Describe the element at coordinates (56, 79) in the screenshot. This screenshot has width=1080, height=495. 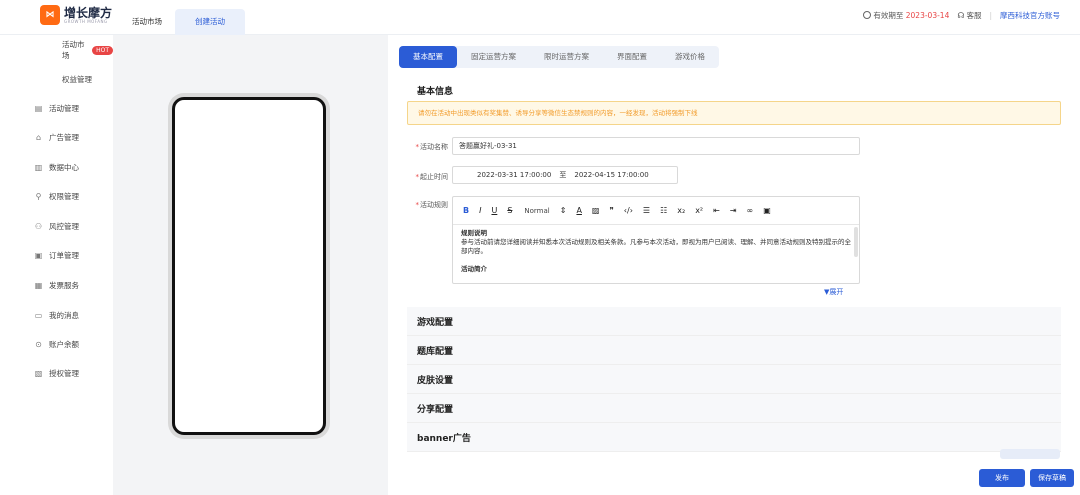
I see `sidebar-item-rights: 权益管理` at that location.